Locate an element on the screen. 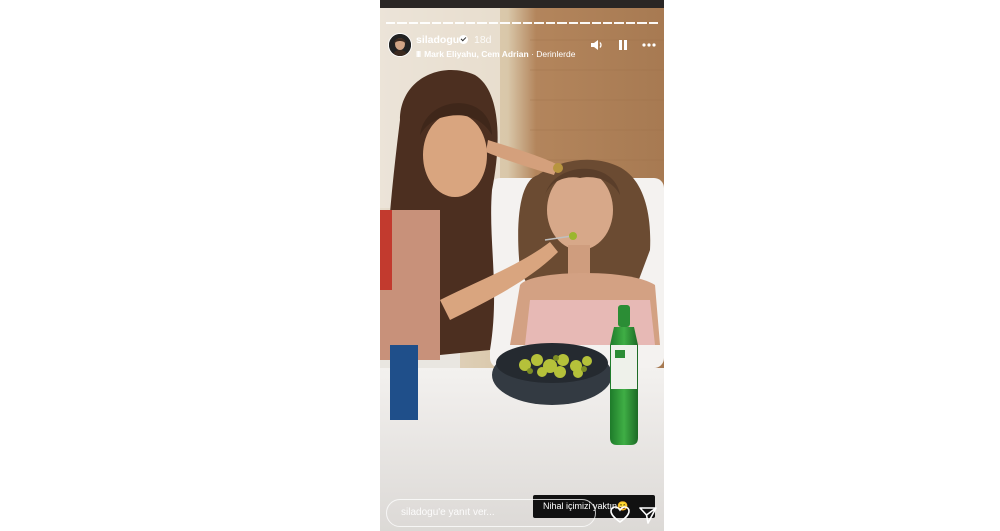 The height and width of the screenshot is (531, 1000). avatar-image is located at coordinates (400, 45).